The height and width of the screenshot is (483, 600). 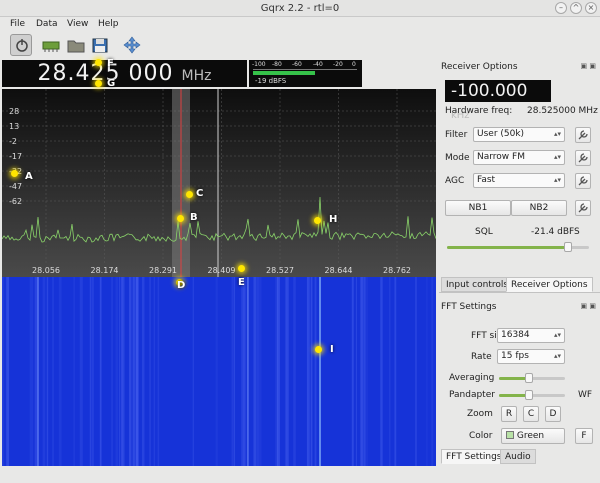 I want to click on tab-audio: Audio, so click(x=518, y=456).